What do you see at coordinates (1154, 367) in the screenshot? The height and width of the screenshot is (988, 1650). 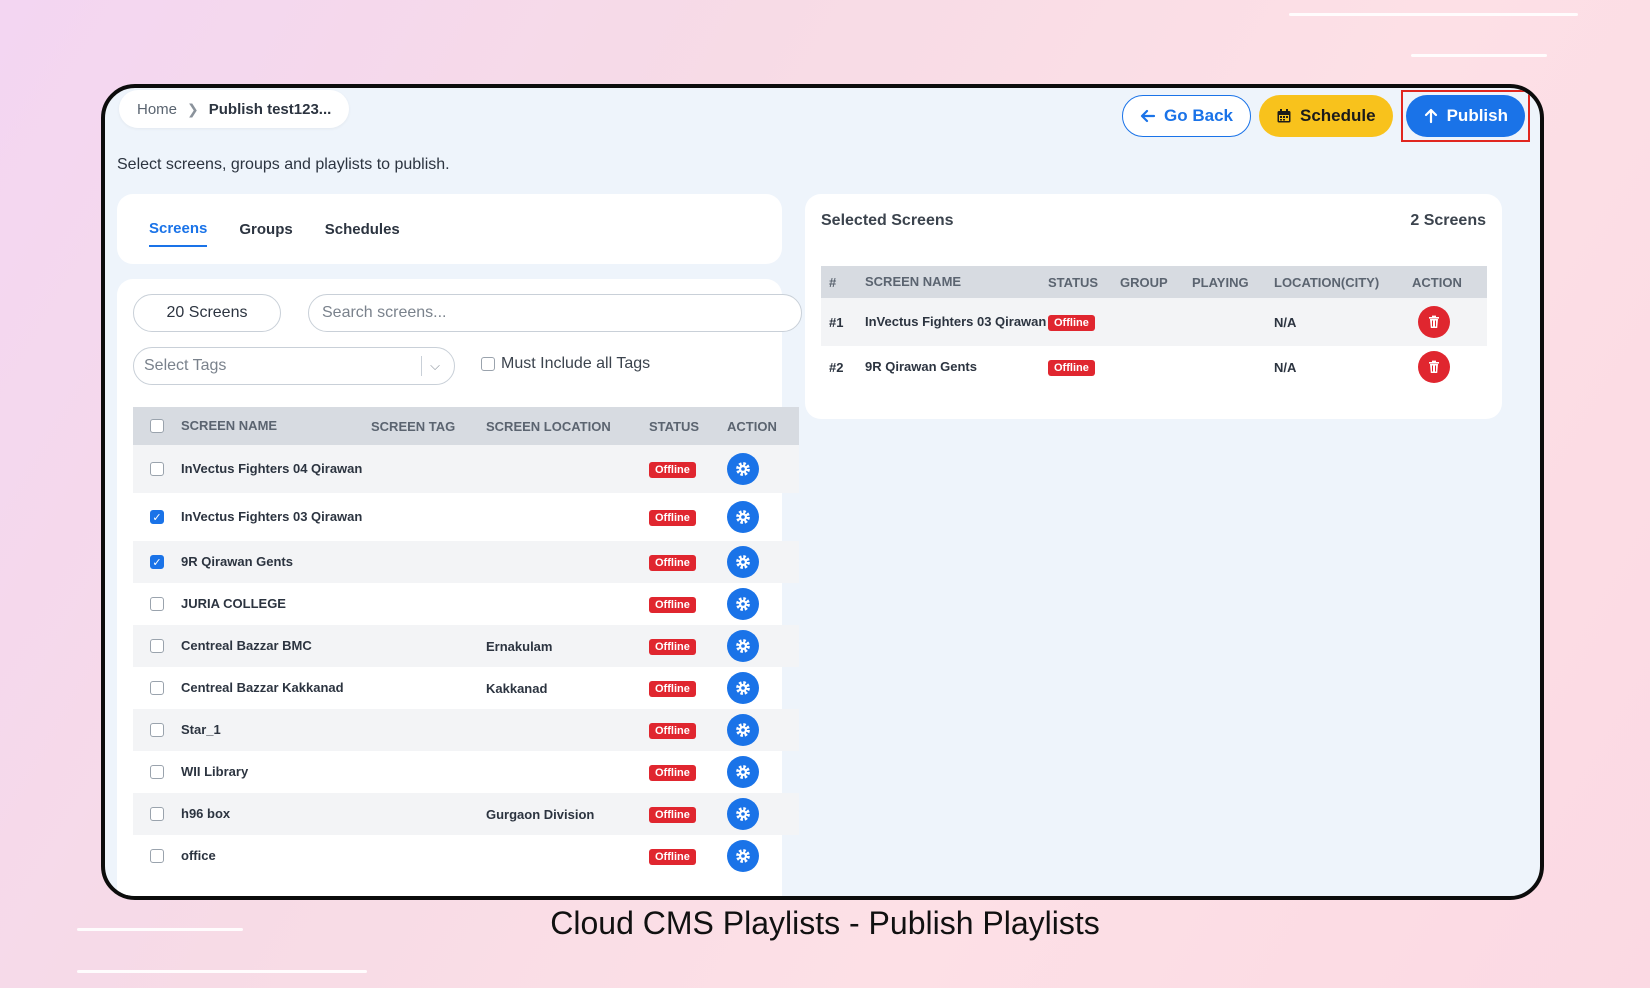 I see `selected-table-row: #2 9R Qirawan Gents Offline N/A` at bounding box center [1154, 367].